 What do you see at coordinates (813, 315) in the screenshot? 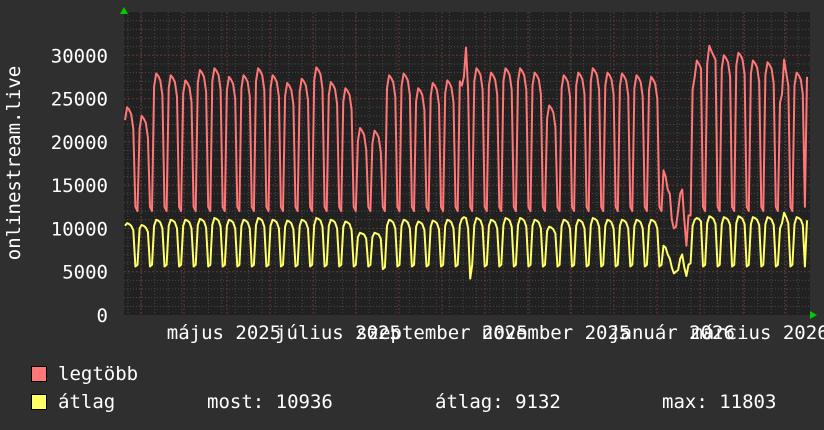
I see `x-axis-arrow-icon` at bounding box center [813, 315].